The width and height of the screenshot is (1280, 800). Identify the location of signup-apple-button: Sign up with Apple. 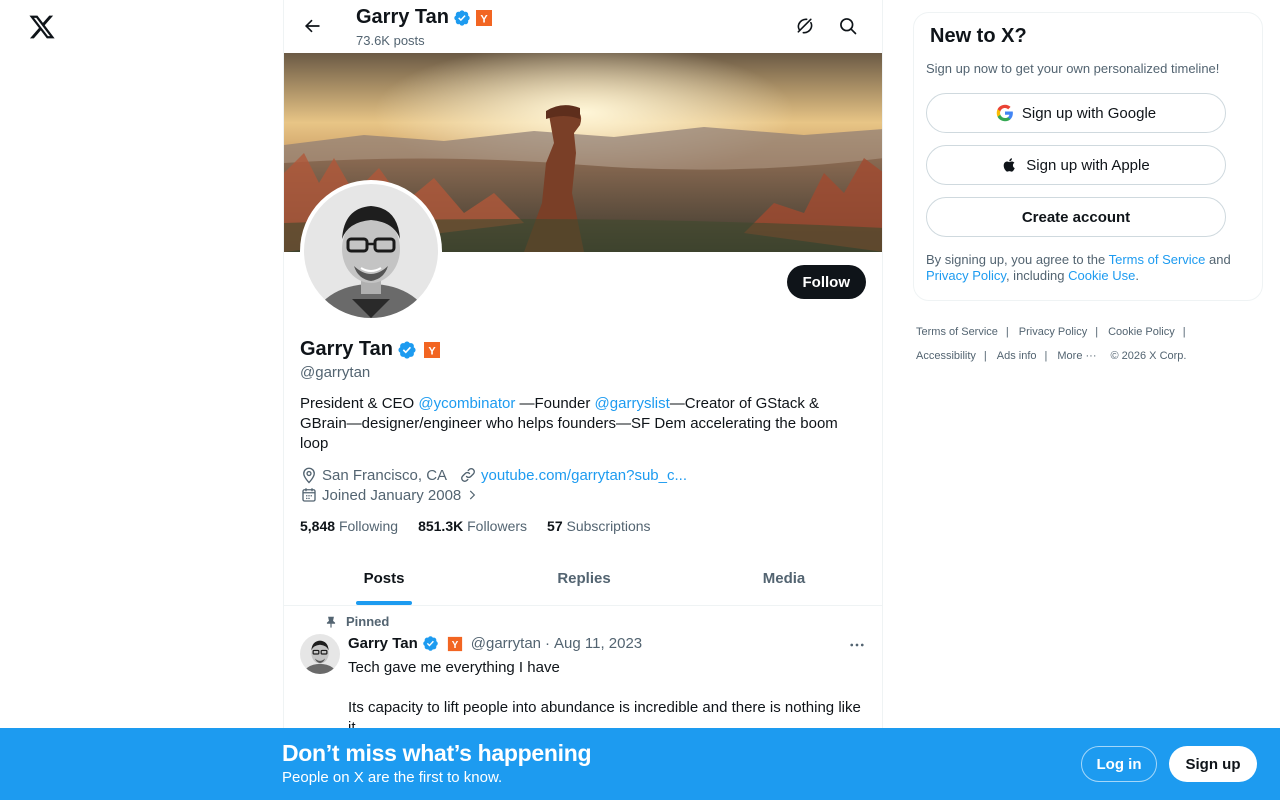
(1076, 165).